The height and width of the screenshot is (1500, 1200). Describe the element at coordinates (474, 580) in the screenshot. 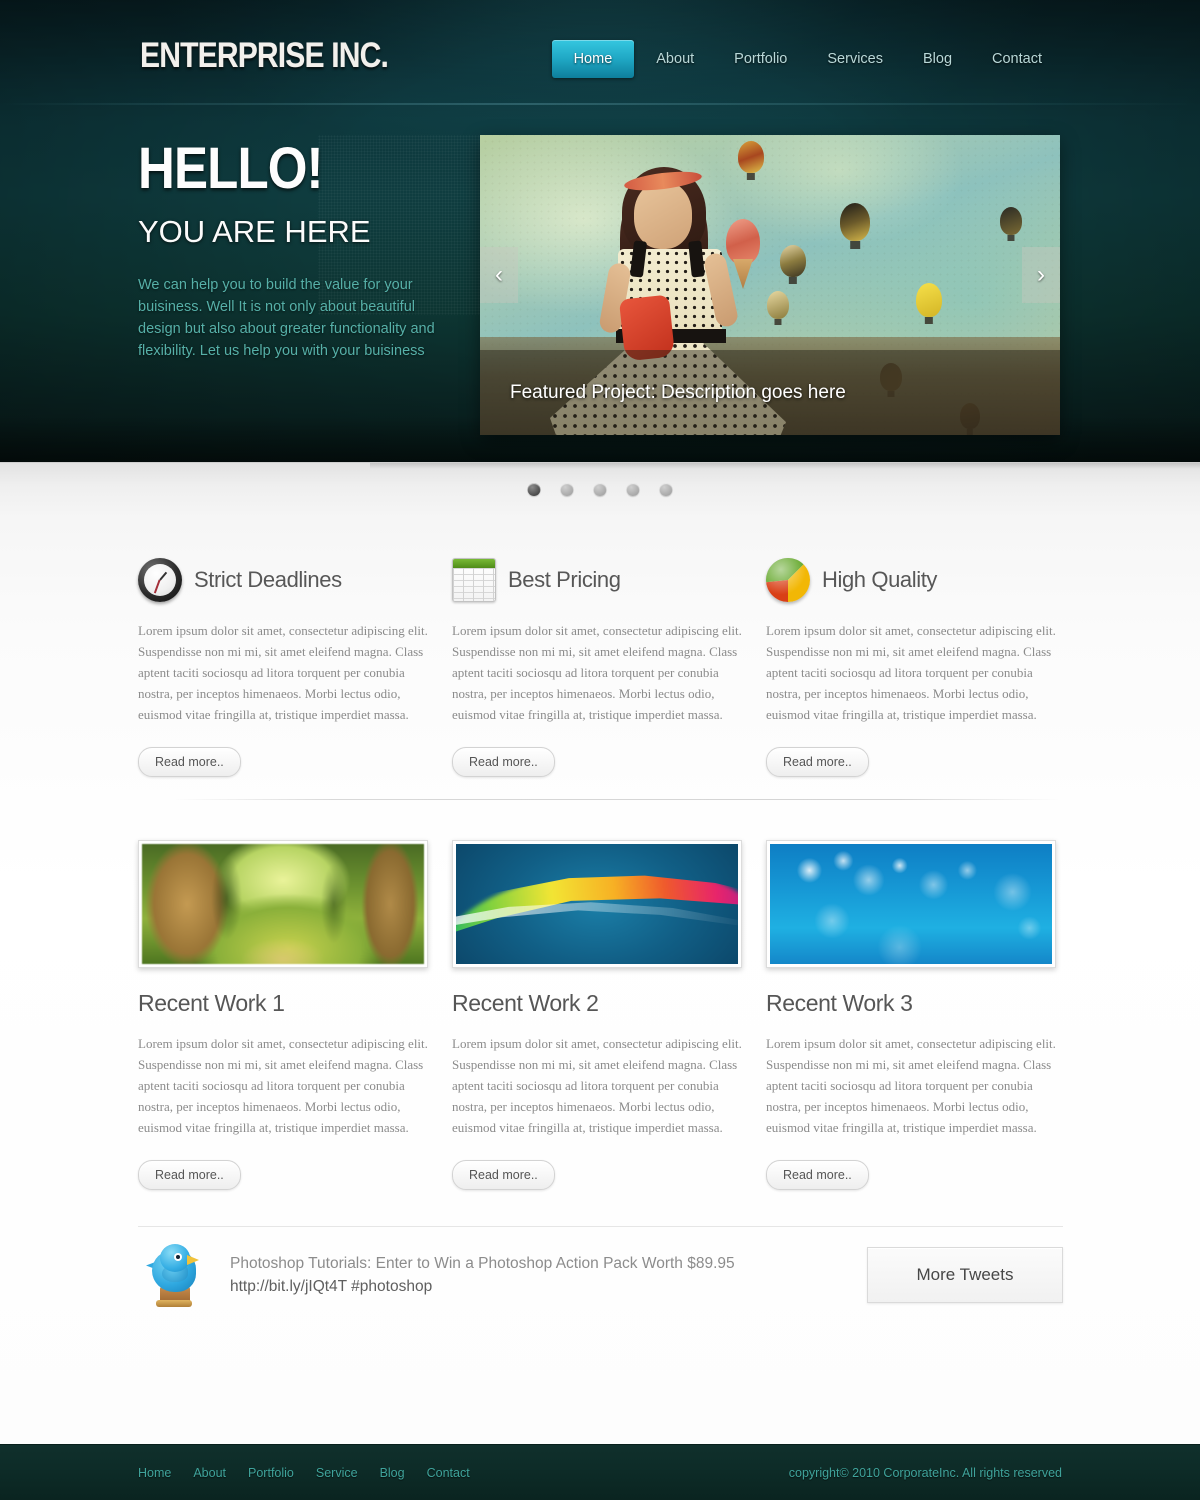

I see `spreadsheet-icon` at that location.